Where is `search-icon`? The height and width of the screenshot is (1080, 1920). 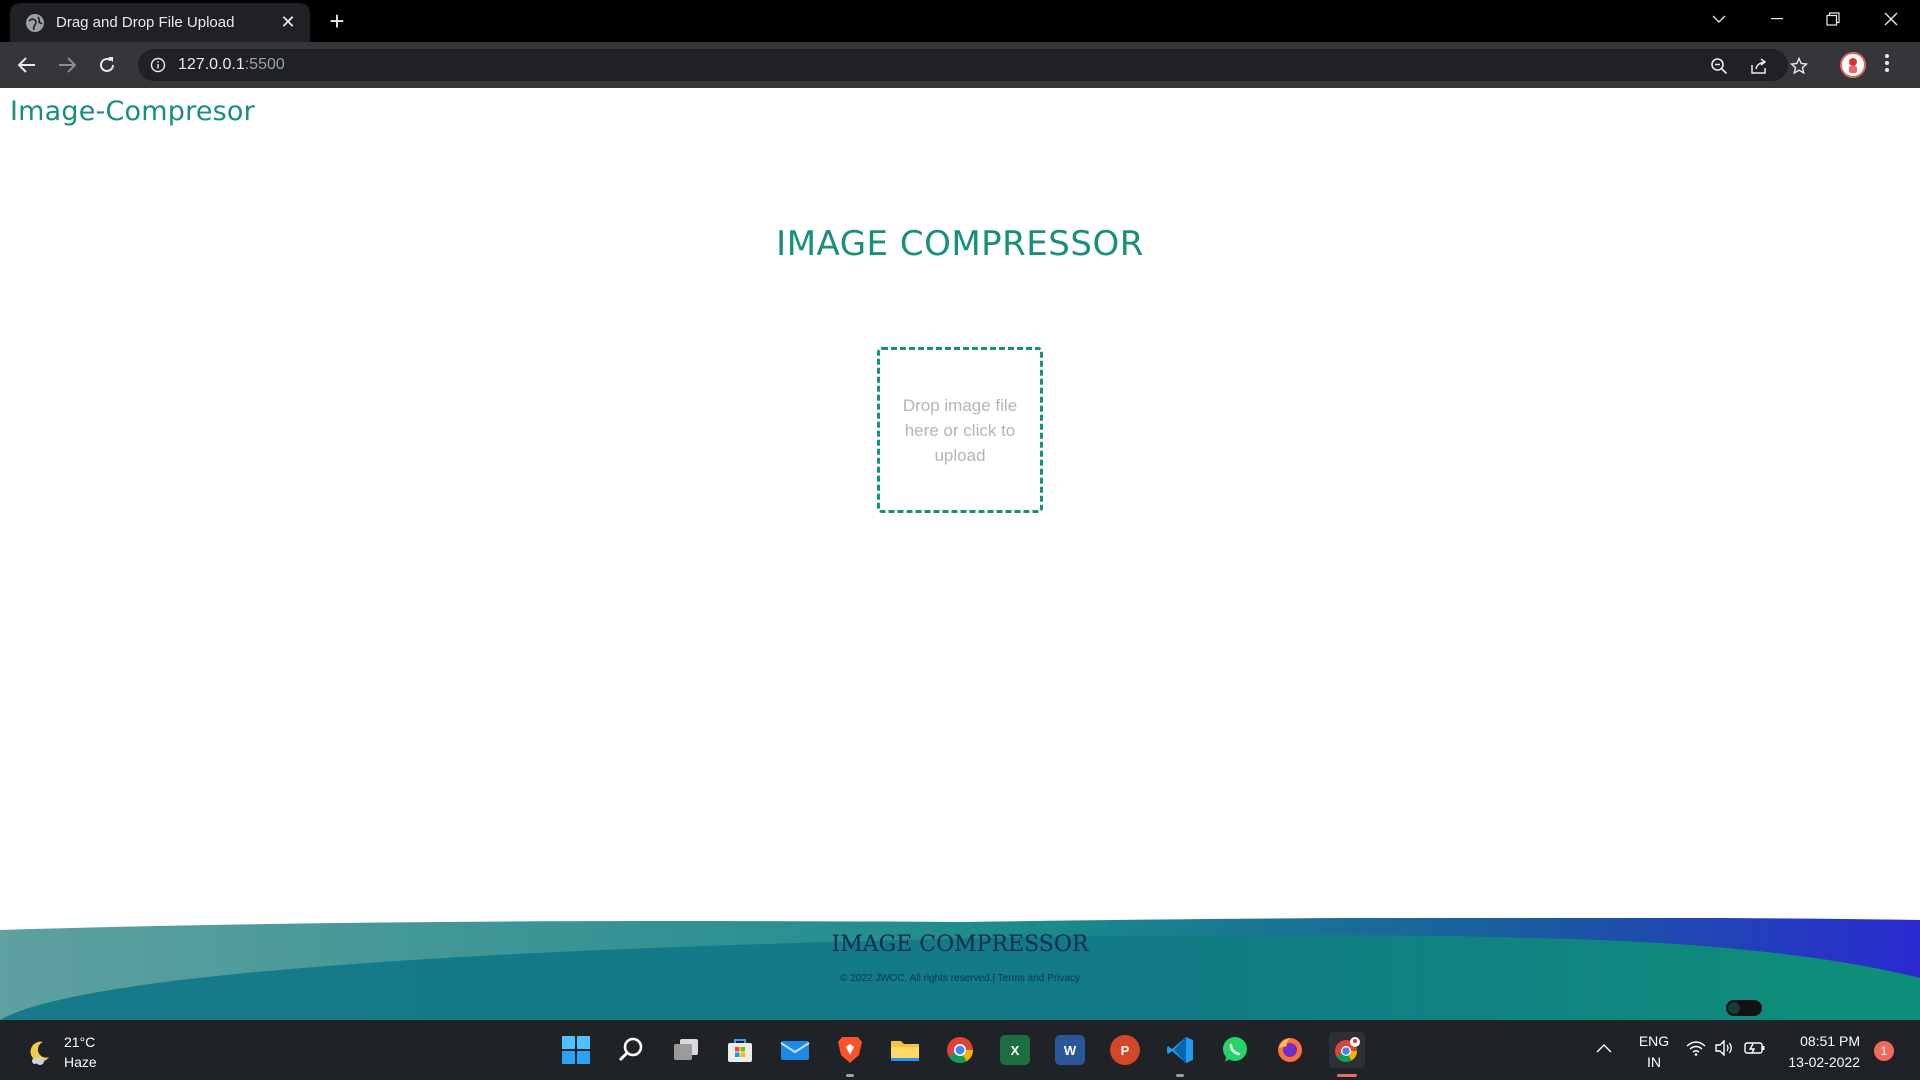
search-icon is located at coordinates (631, 1050).